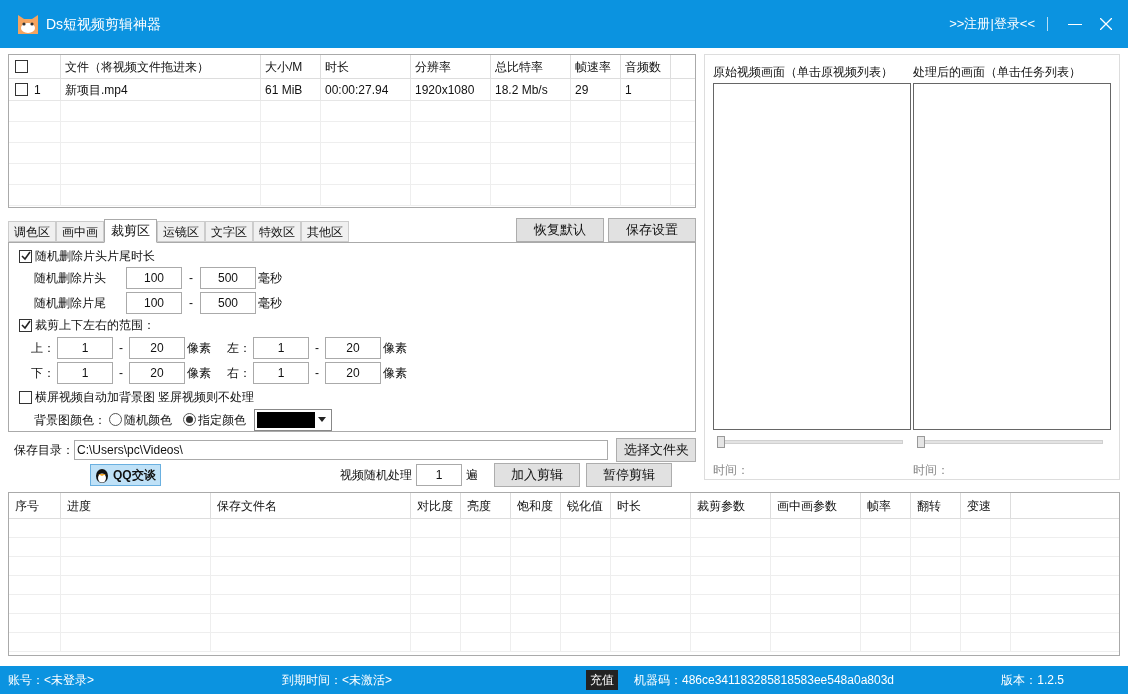 The width and height of the screenshot is (1128, 694). I want to click on column-header: 亮度, so click(486, 505).